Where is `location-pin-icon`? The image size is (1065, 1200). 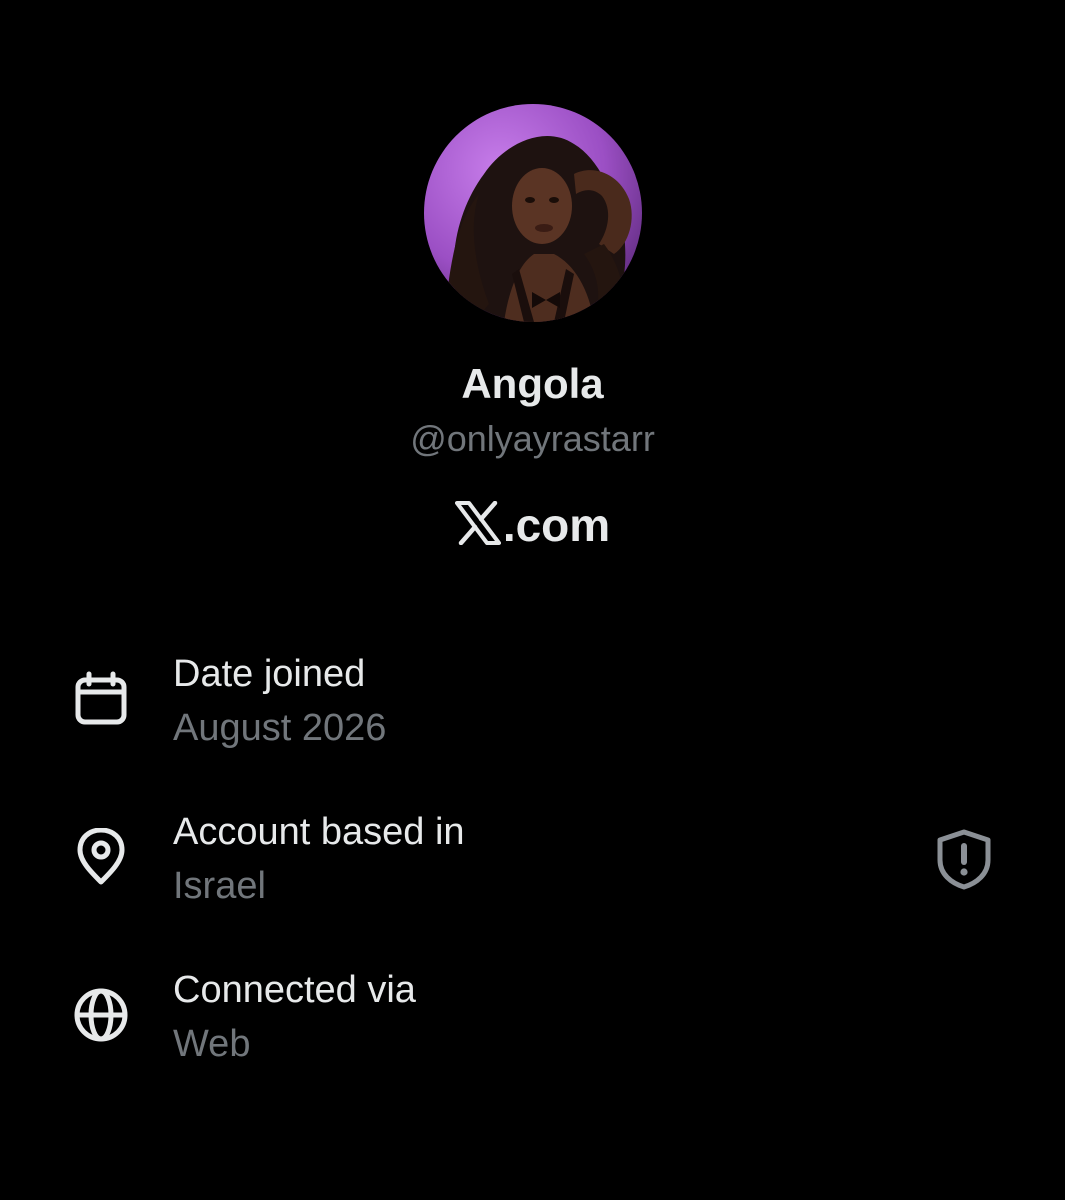 location-pin-icon is located at coordinates (101, 856).